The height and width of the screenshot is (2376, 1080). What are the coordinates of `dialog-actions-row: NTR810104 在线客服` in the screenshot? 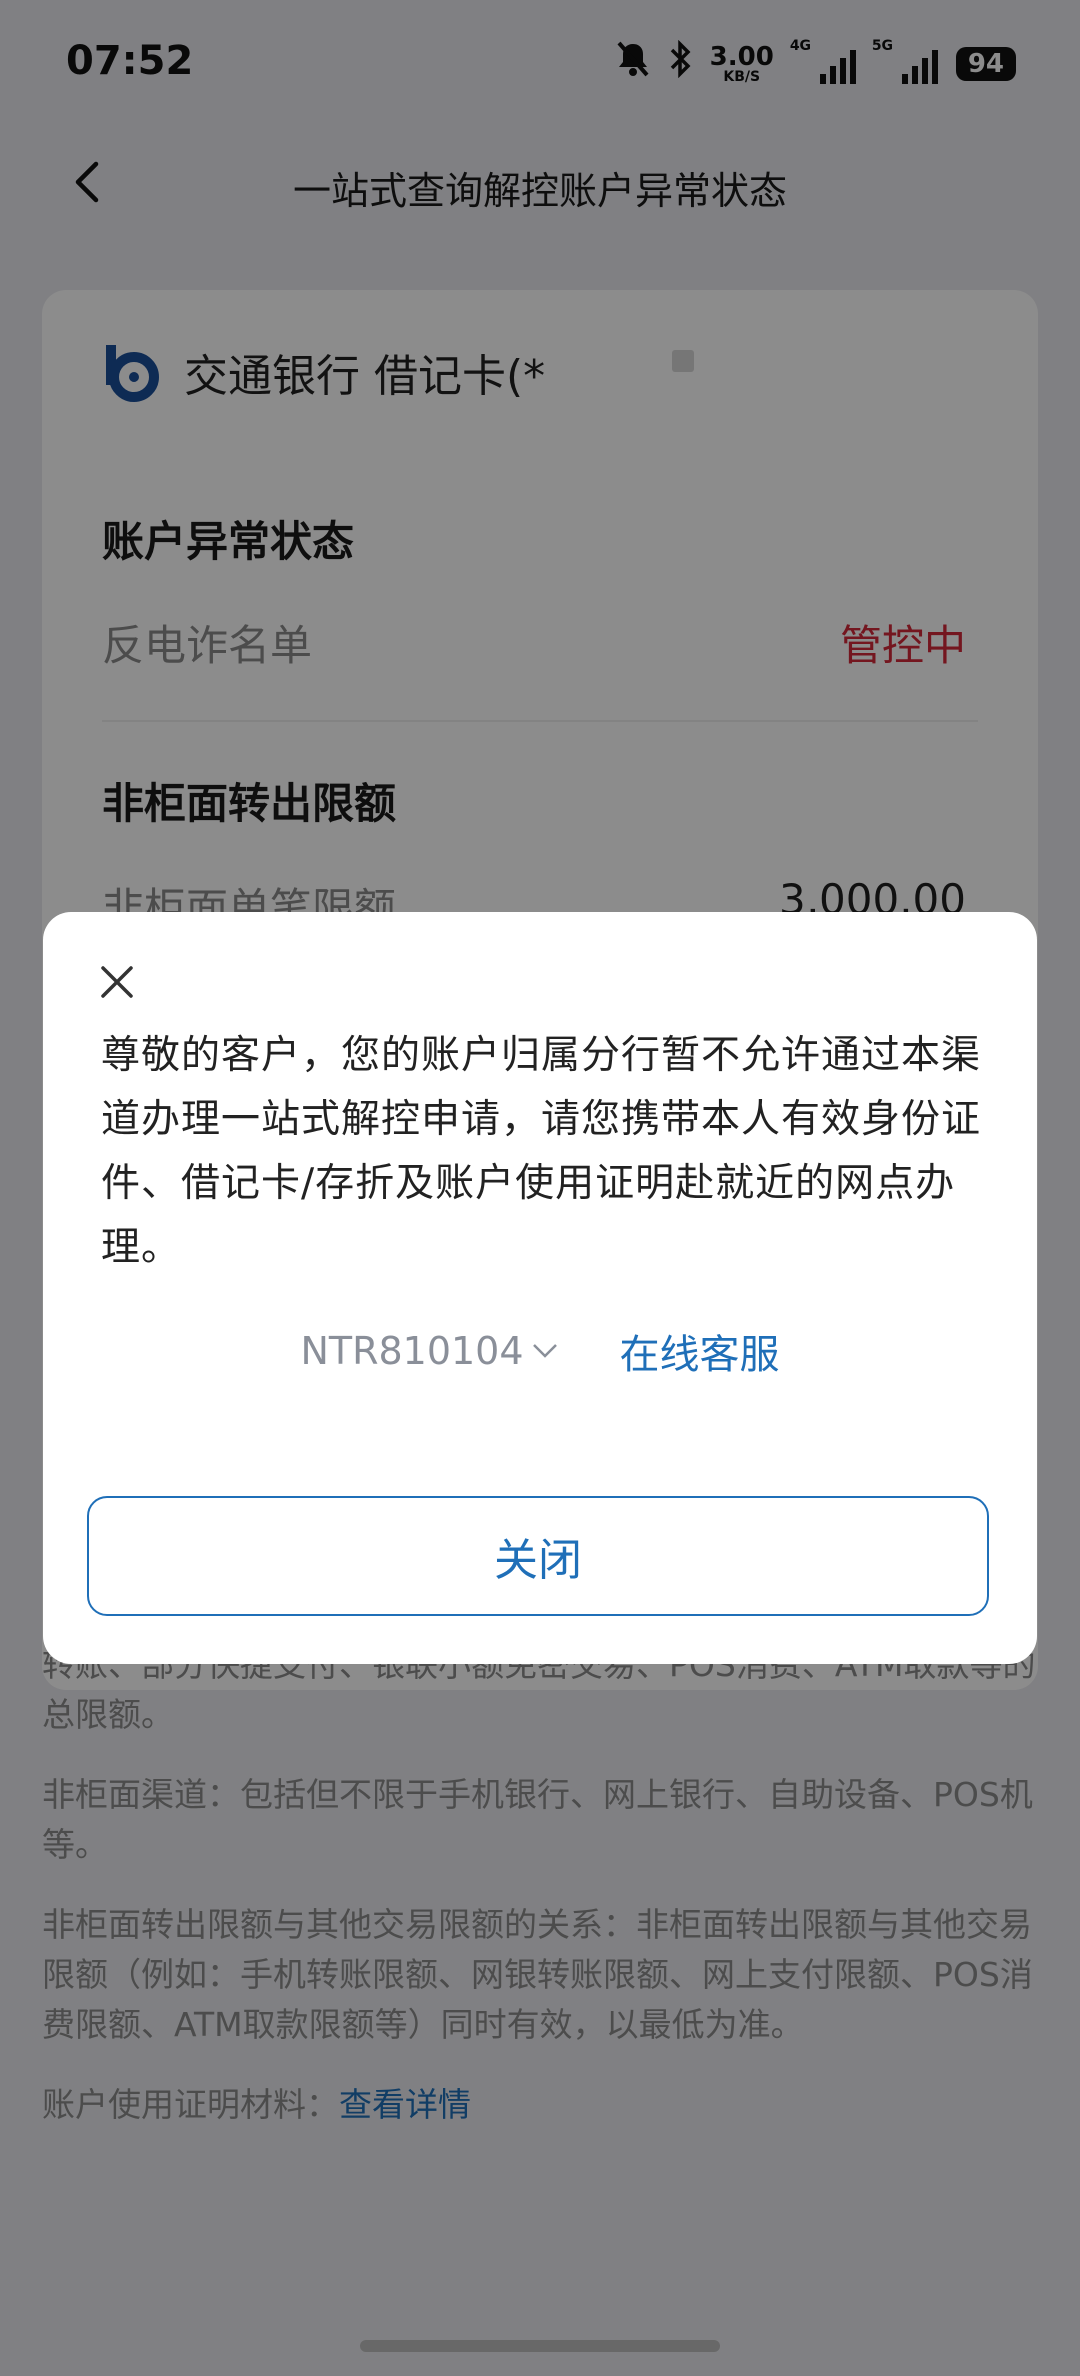 It's located at (540, 1351).